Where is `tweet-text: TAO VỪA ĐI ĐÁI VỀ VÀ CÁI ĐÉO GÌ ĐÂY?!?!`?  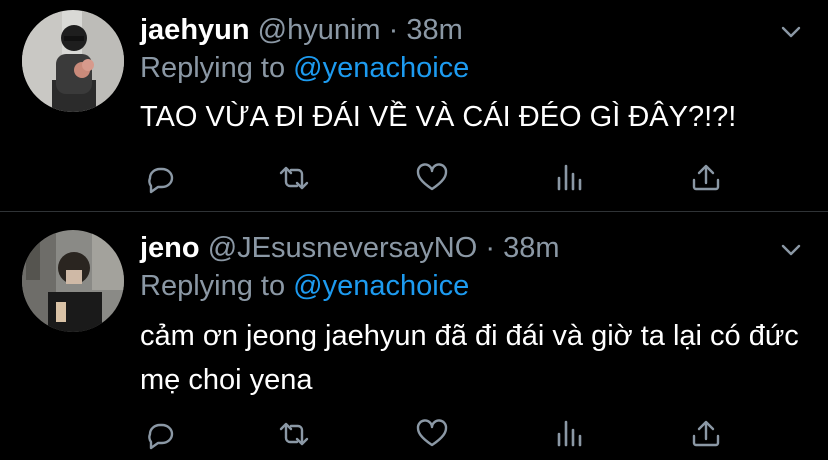 tweet-text: TAO VỪA ĐI ĐÁI VỀ VÀ CÁI ĐÉO GÌ ĐÂY?!?! is located at coordinates (438, 117).